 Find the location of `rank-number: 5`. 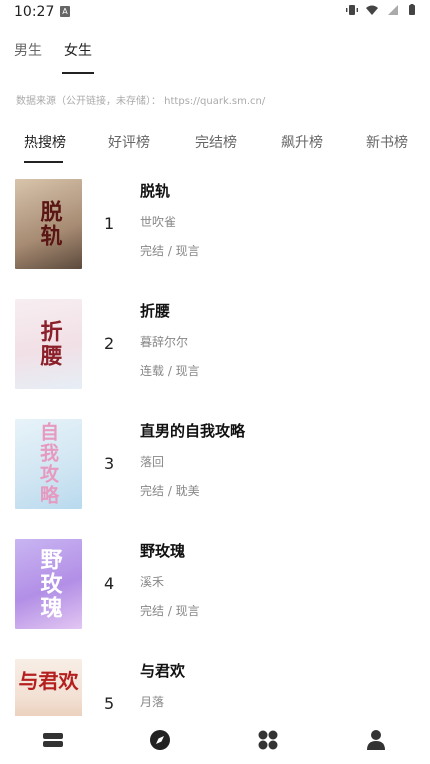

rank-number: 5 is located at coordinates (109, 703).